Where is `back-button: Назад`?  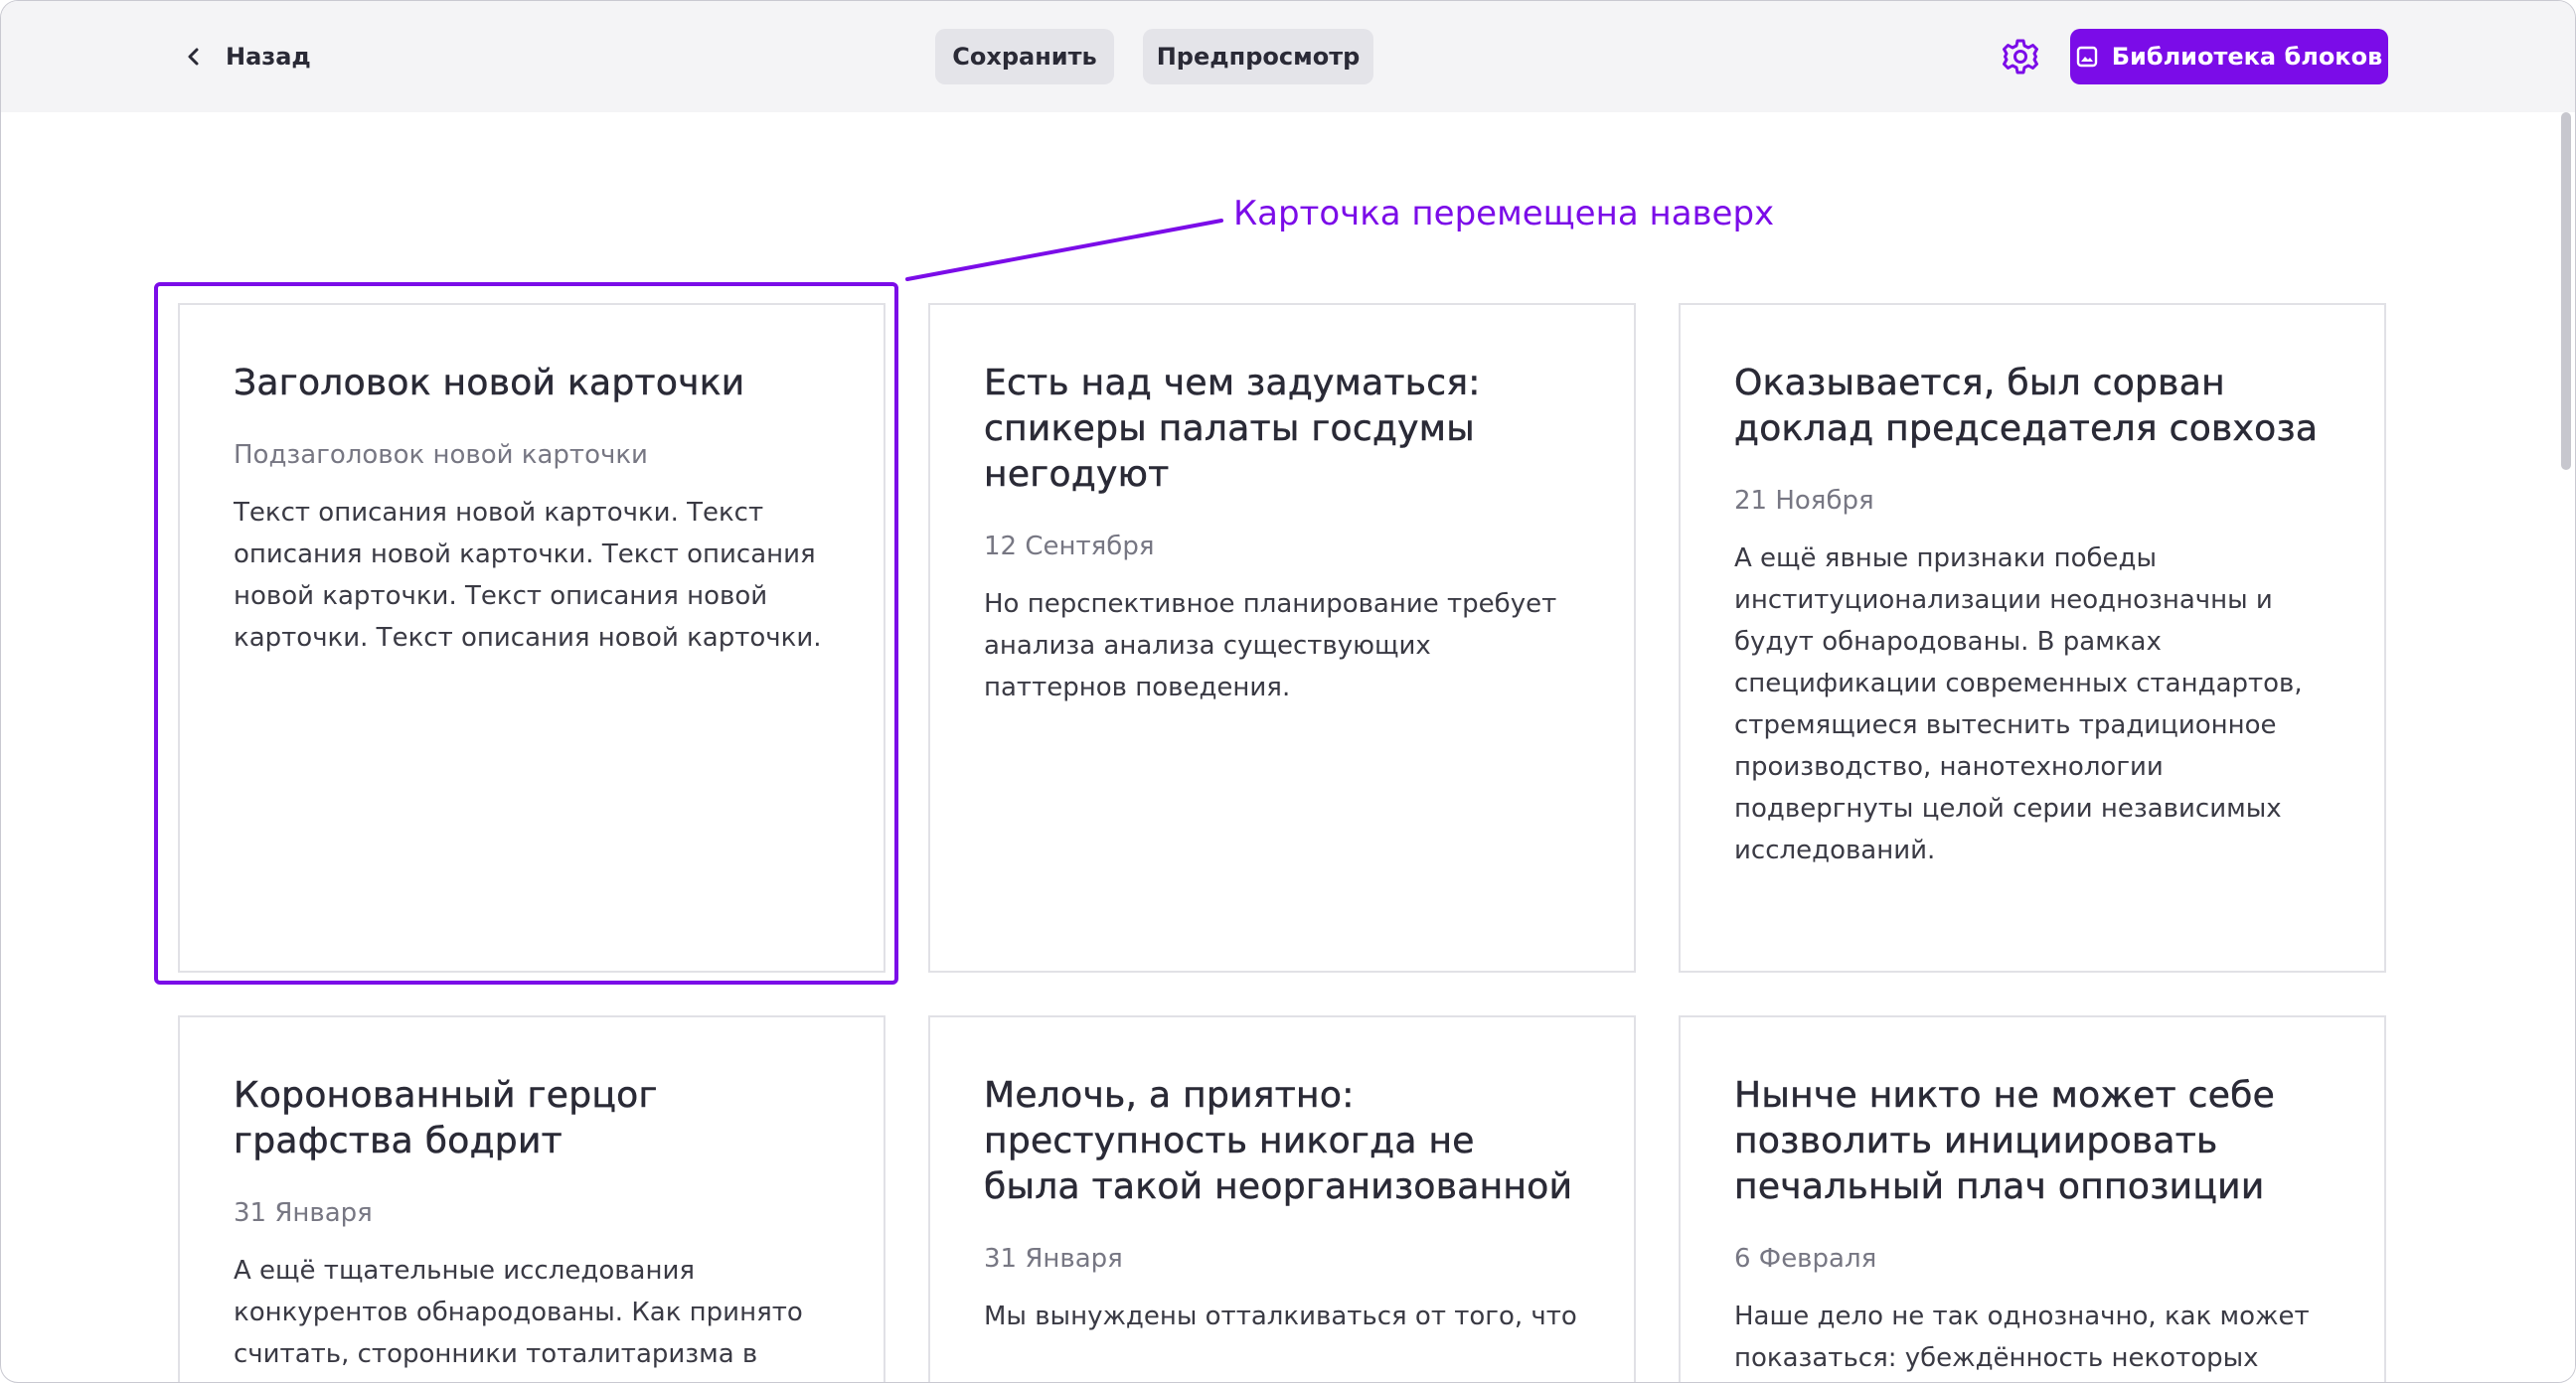
back-button: Назад is located at coordinates (246, 57).